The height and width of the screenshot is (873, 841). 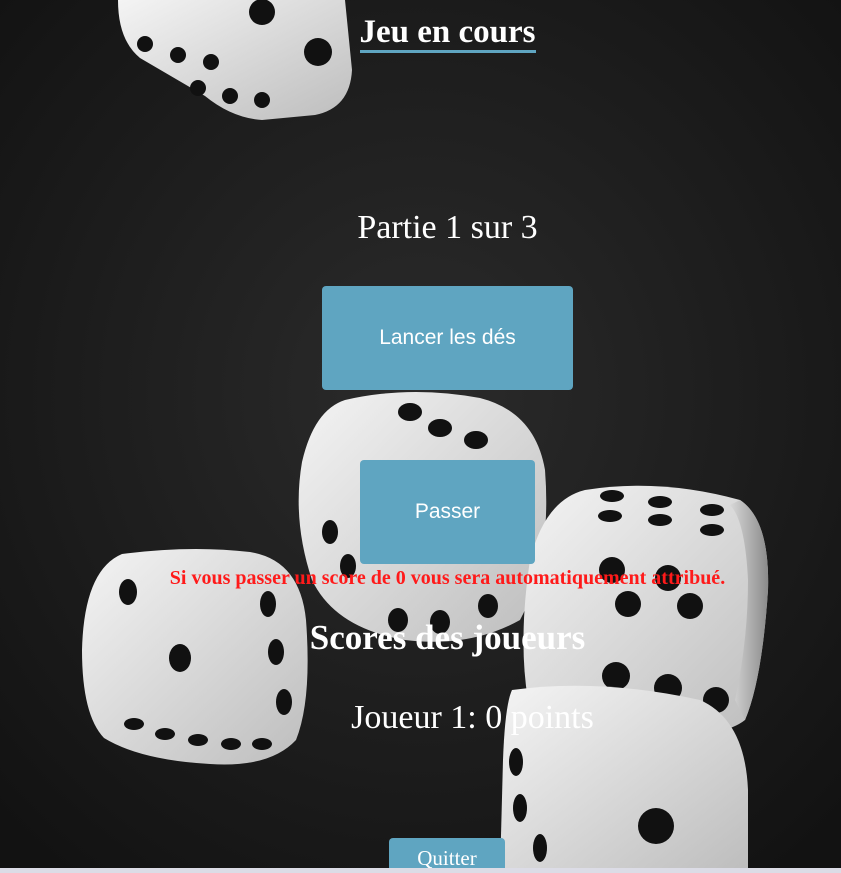 What do you see at coordinates (447, 227) in the screenshot?
I see `round-indicator: Partie 1 sur 3` at bounding box center [447, 227].